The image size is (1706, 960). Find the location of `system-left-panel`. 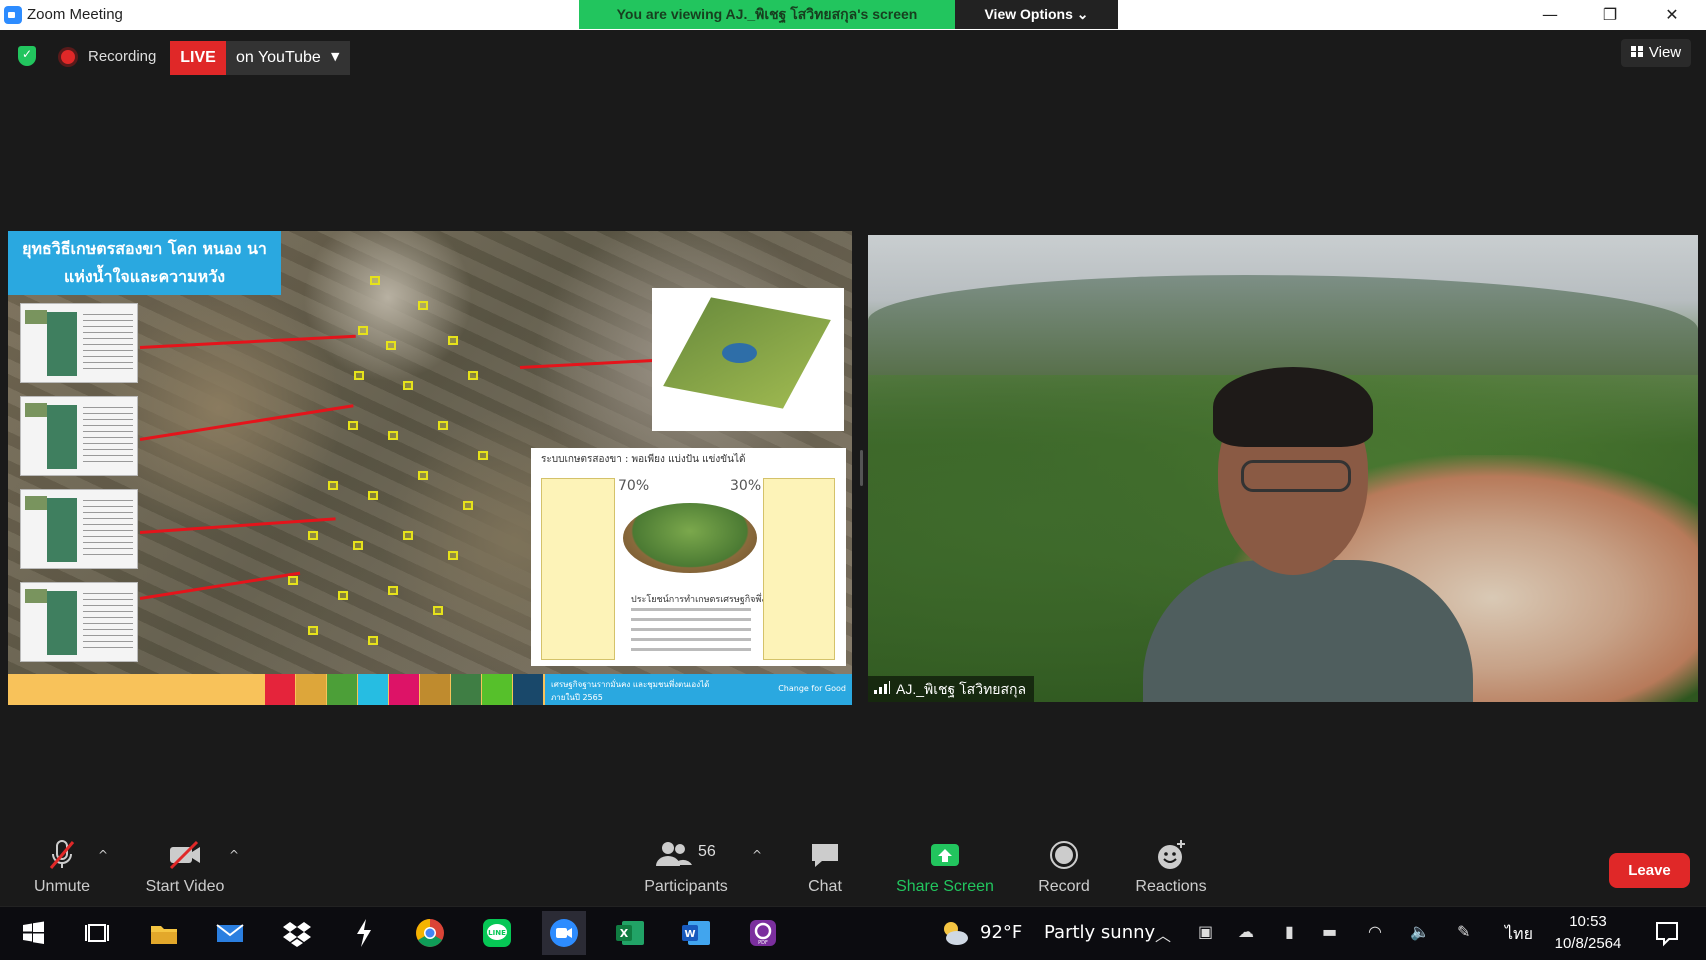

system-left-panel is located at coordinates (578, 569).